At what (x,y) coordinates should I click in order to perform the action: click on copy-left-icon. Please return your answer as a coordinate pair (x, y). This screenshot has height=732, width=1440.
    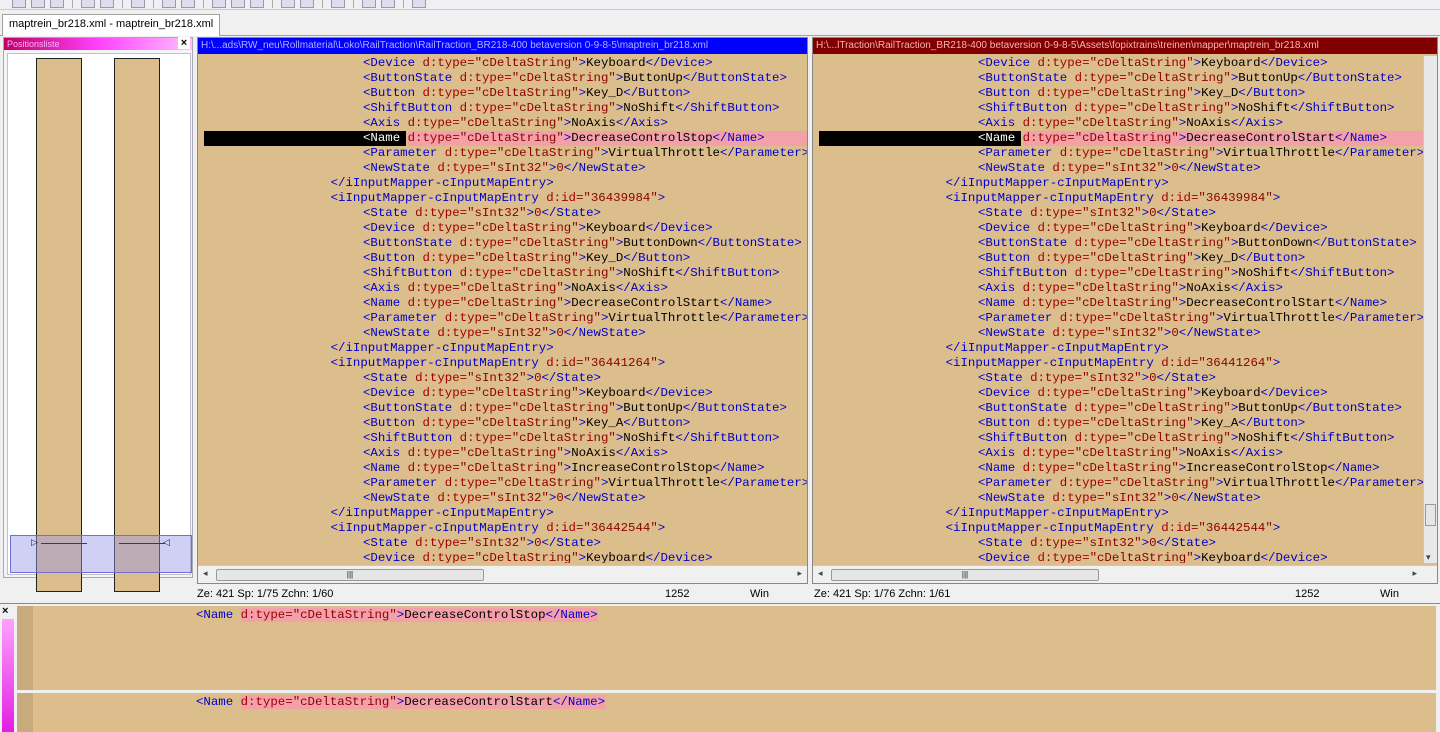
    Looking at the image, I should click on (169, 4).